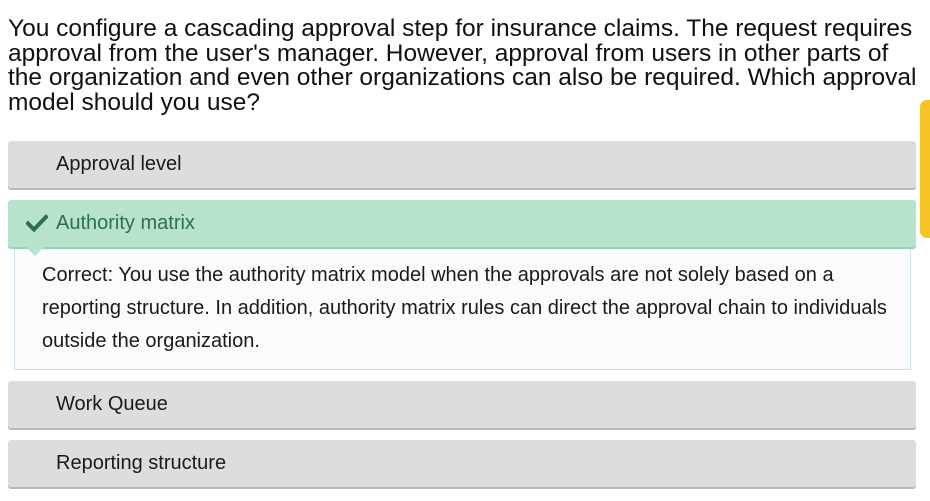 Image resolution: width=930 pixels, height=501 pixels. I want to click on option-label: Authority matrix, so click(125, 223).